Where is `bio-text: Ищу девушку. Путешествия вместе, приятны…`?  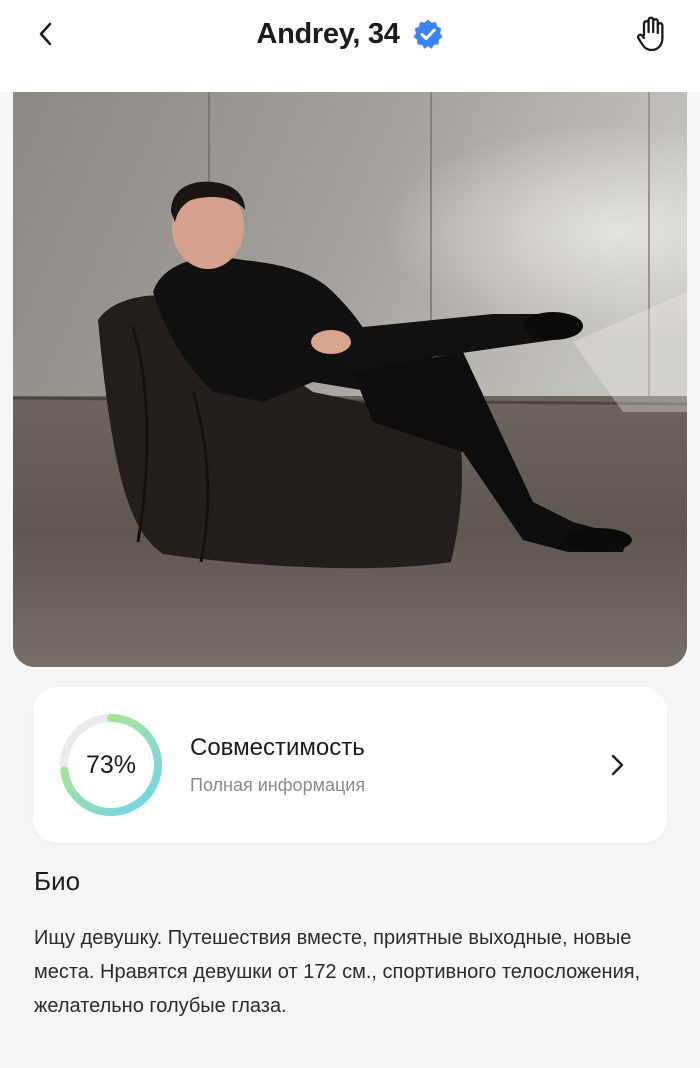 bio-text: Ищу девушку. Путешествия вместе, приятны… is located at coordinates (337, 972).